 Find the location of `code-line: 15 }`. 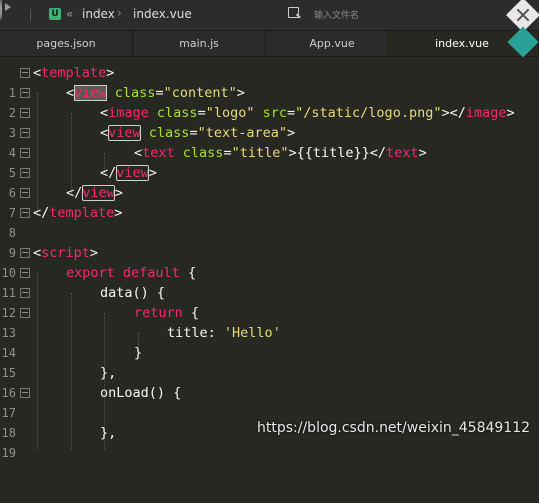

code-line: 15 } is located at coordinates (269, 361).